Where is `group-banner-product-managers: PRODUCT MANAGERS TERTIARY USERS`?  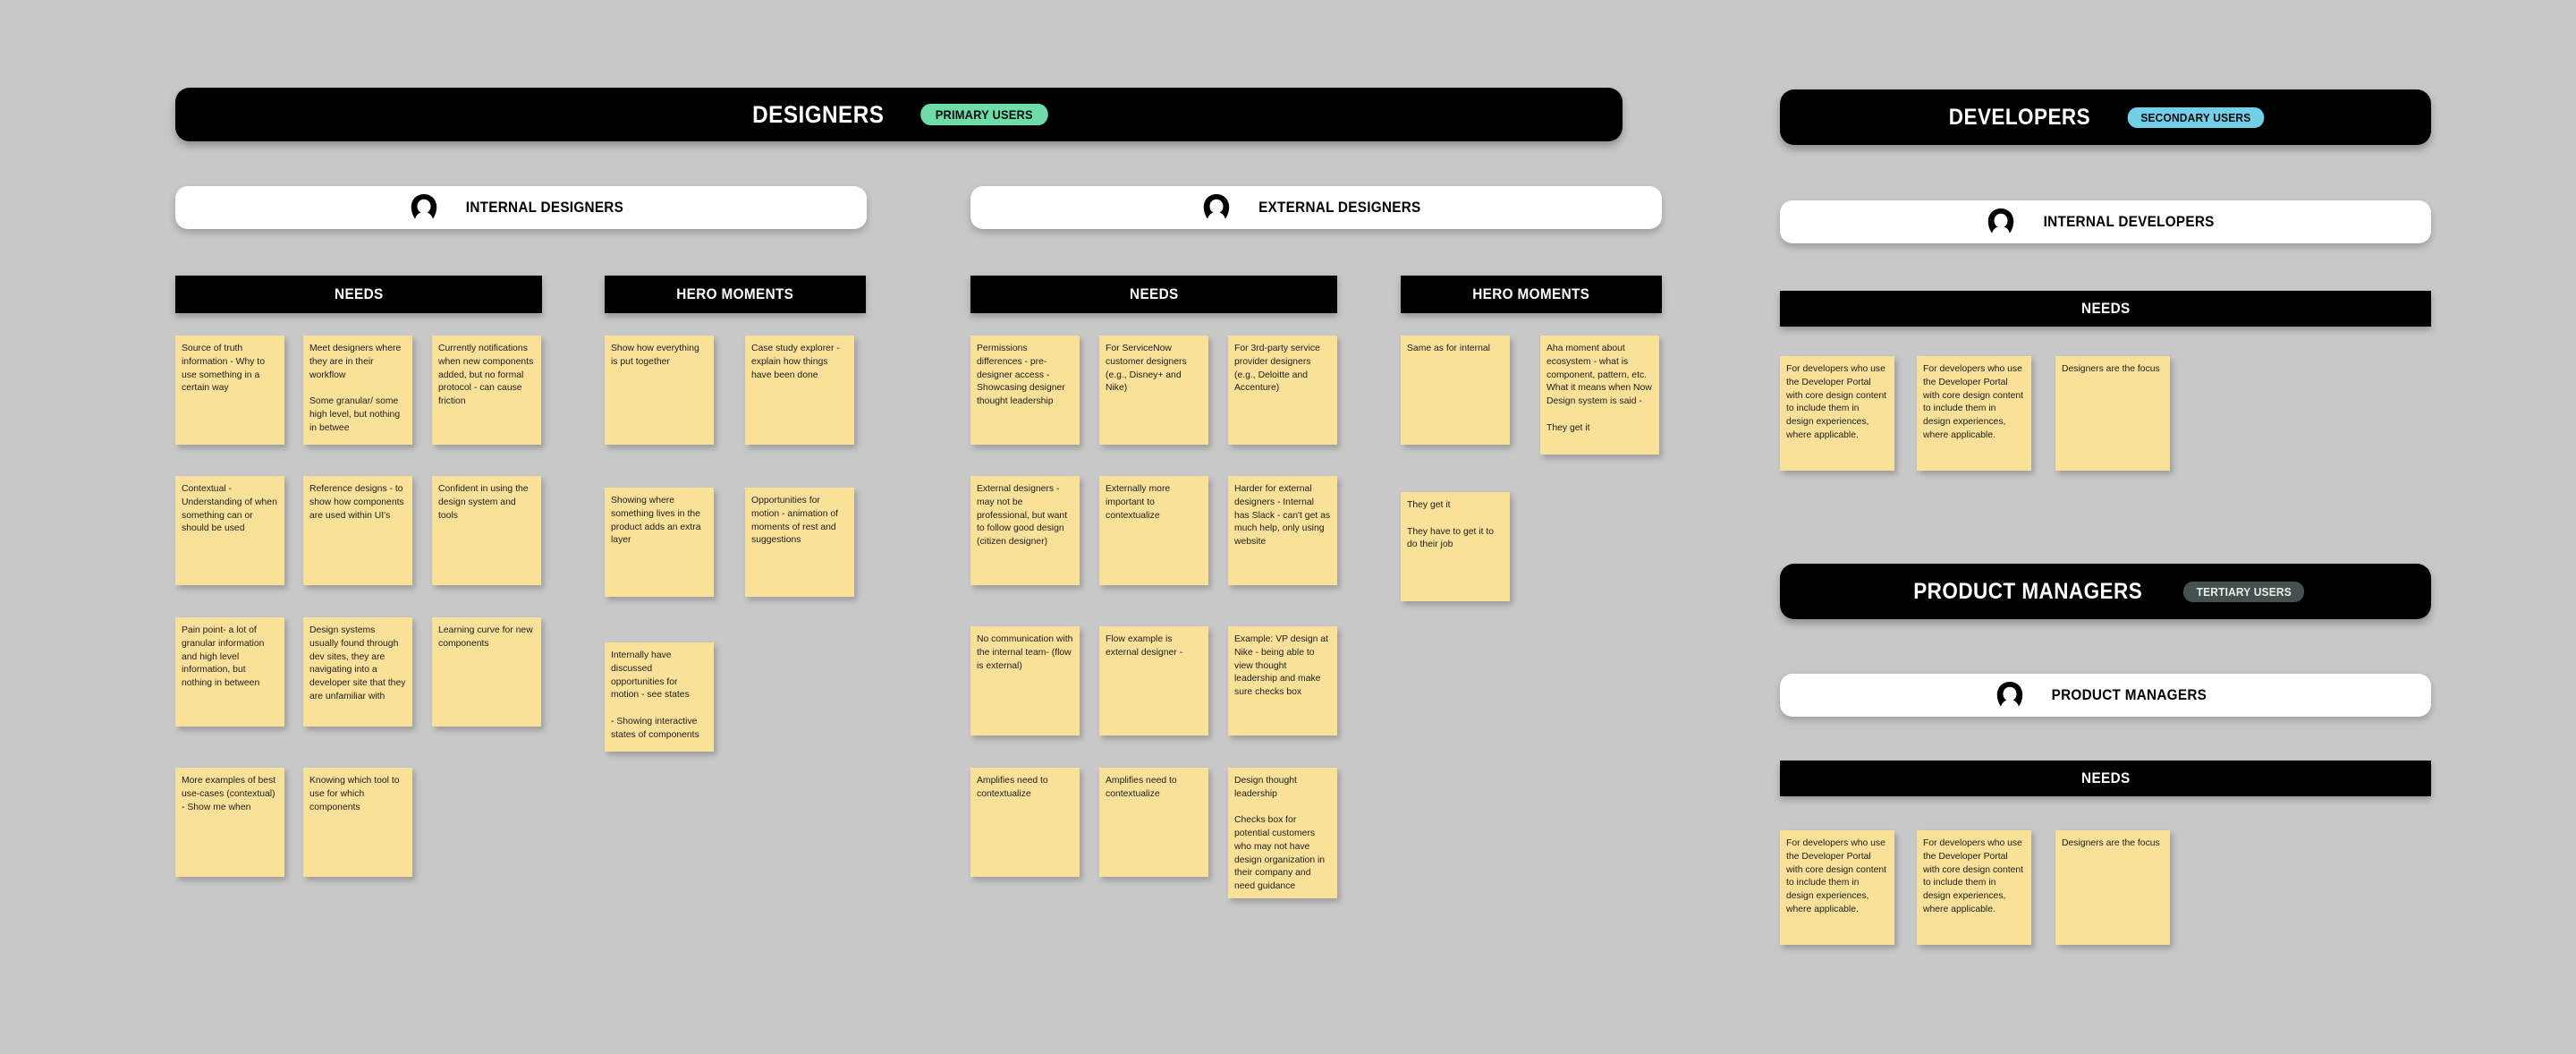 group-banner-product-managers: PRODUCT MANAGERS TERTIARY USERS is located at coordinates (2105, 591).